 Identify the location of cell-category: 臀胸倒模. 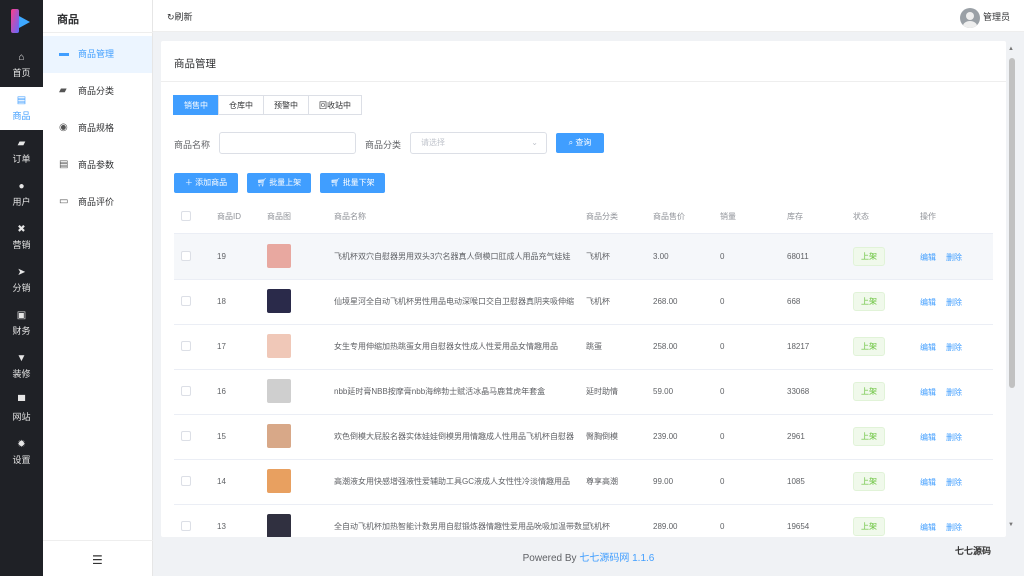
(602, 436).